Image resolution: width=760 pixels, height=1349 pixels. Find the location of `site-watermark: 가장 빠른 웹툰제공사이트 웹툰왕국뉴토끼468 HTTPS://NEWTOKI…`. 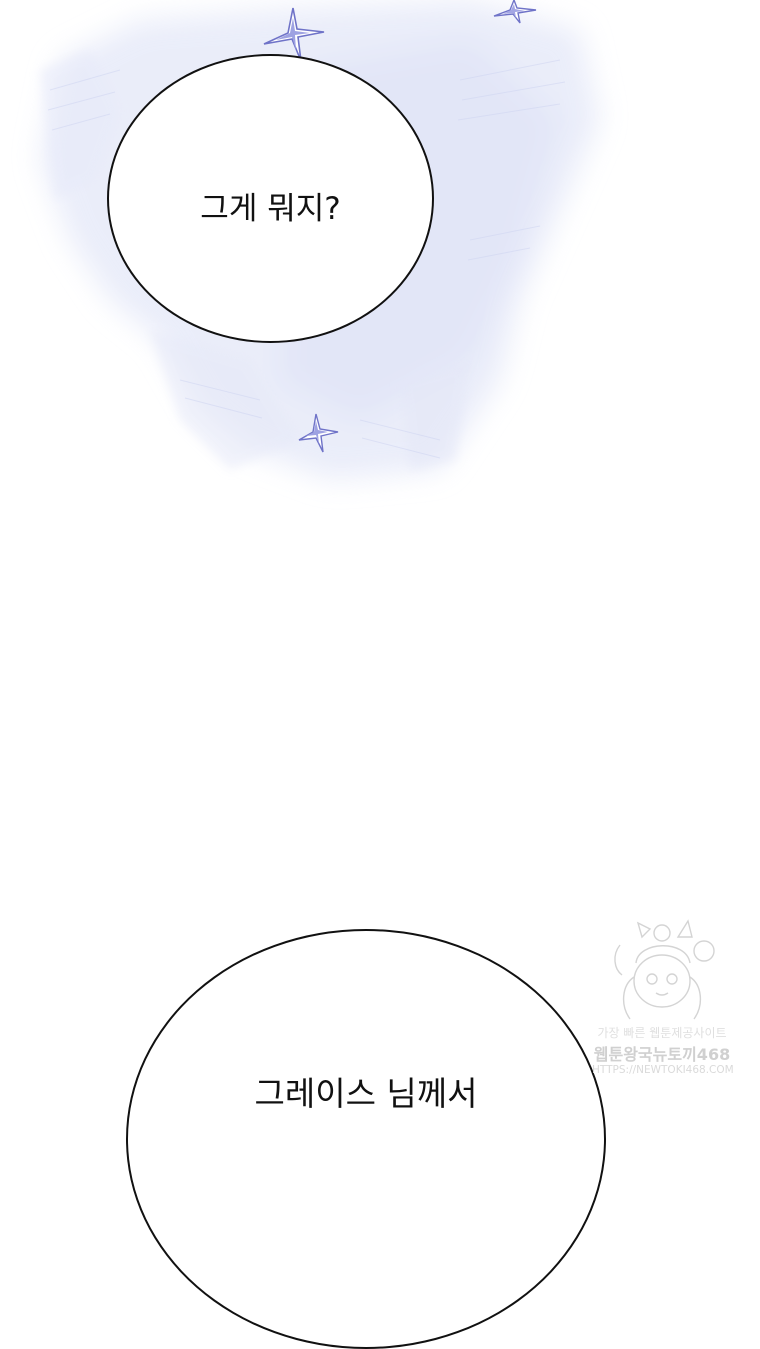

site-watermark: 가장 빠른 웹툰제공사이트 웹툰왕국뉴토끼468 HTTPS://NEWTOKI… is located at coordinates (663, 1000).